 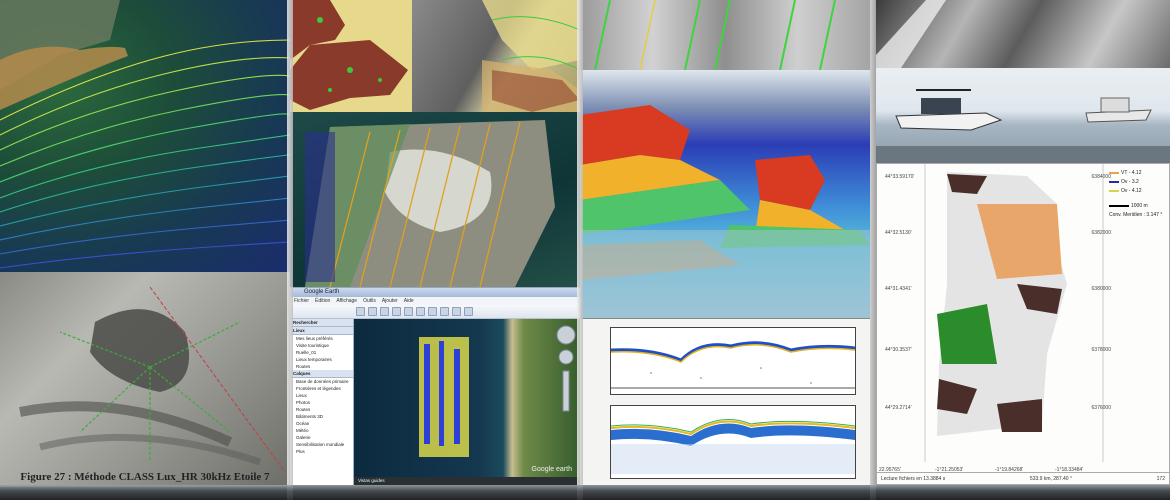 I want to click on add-overlay-button, so click(x=408, y=311).